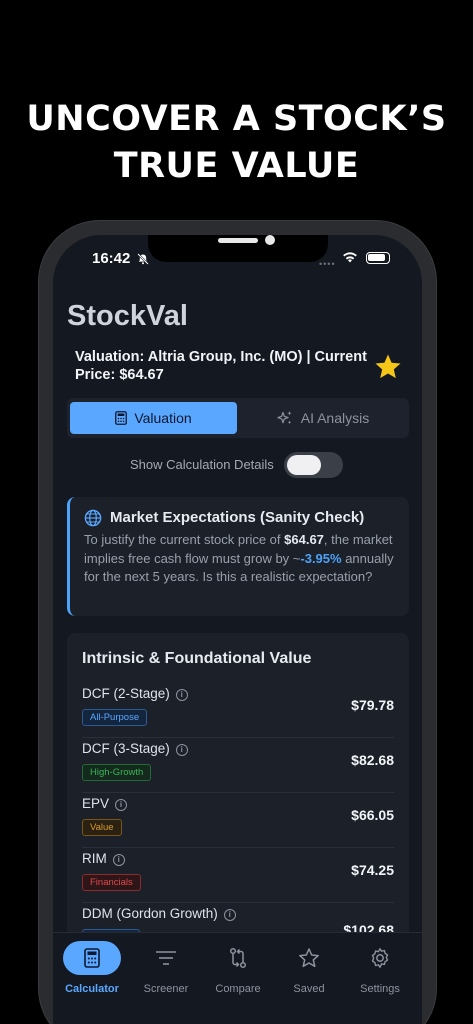 This screenshot has height=1024, width=473. Describe the element at coordinates (238, 875) in the screenshot. I see `valuation-row: RIM i Financials $74.25` at that location.